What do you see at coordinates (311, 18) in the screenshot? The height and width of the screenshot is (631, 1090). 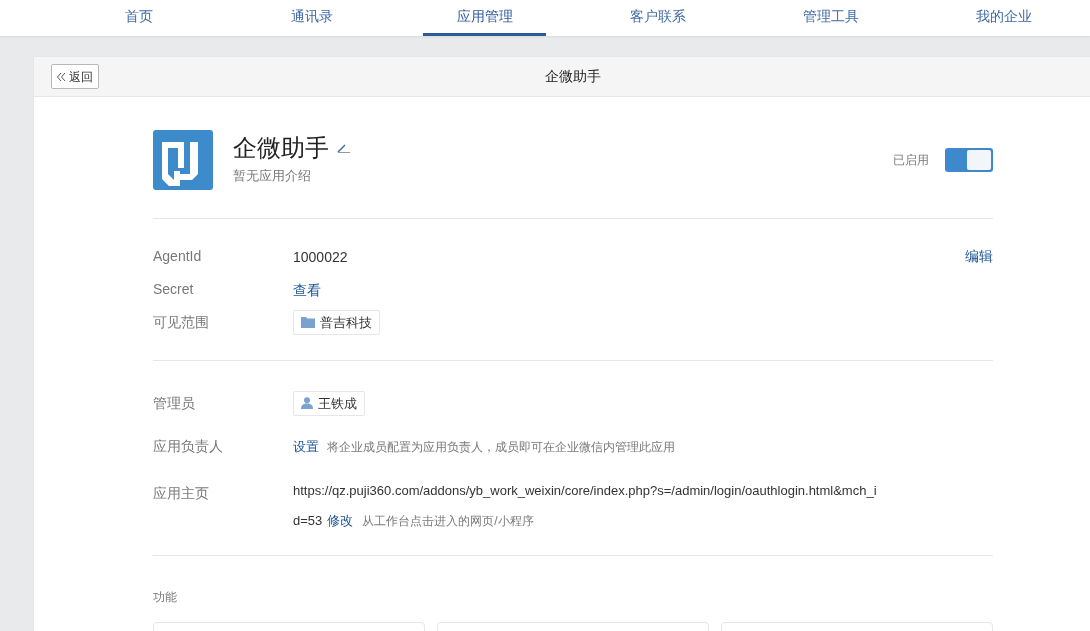 I see `nav-tab: 通讯录` at bounding box center [311, 18].